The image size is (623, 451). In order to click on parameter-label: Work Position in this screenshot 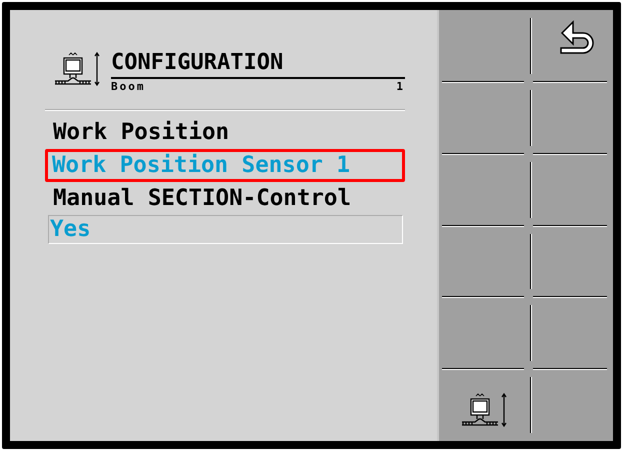, I will do `click(141, 132)`.